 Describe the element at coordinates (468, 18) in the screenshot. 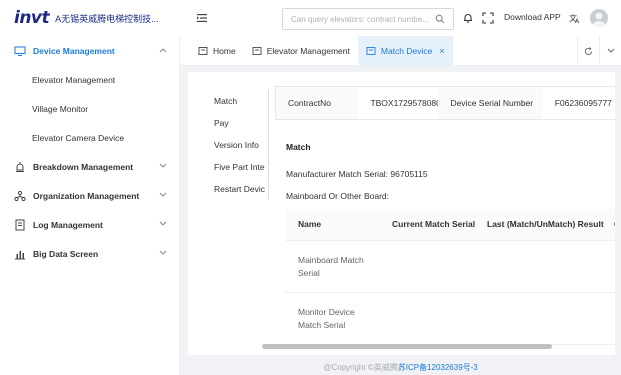

I see `bell-icon` at that location.